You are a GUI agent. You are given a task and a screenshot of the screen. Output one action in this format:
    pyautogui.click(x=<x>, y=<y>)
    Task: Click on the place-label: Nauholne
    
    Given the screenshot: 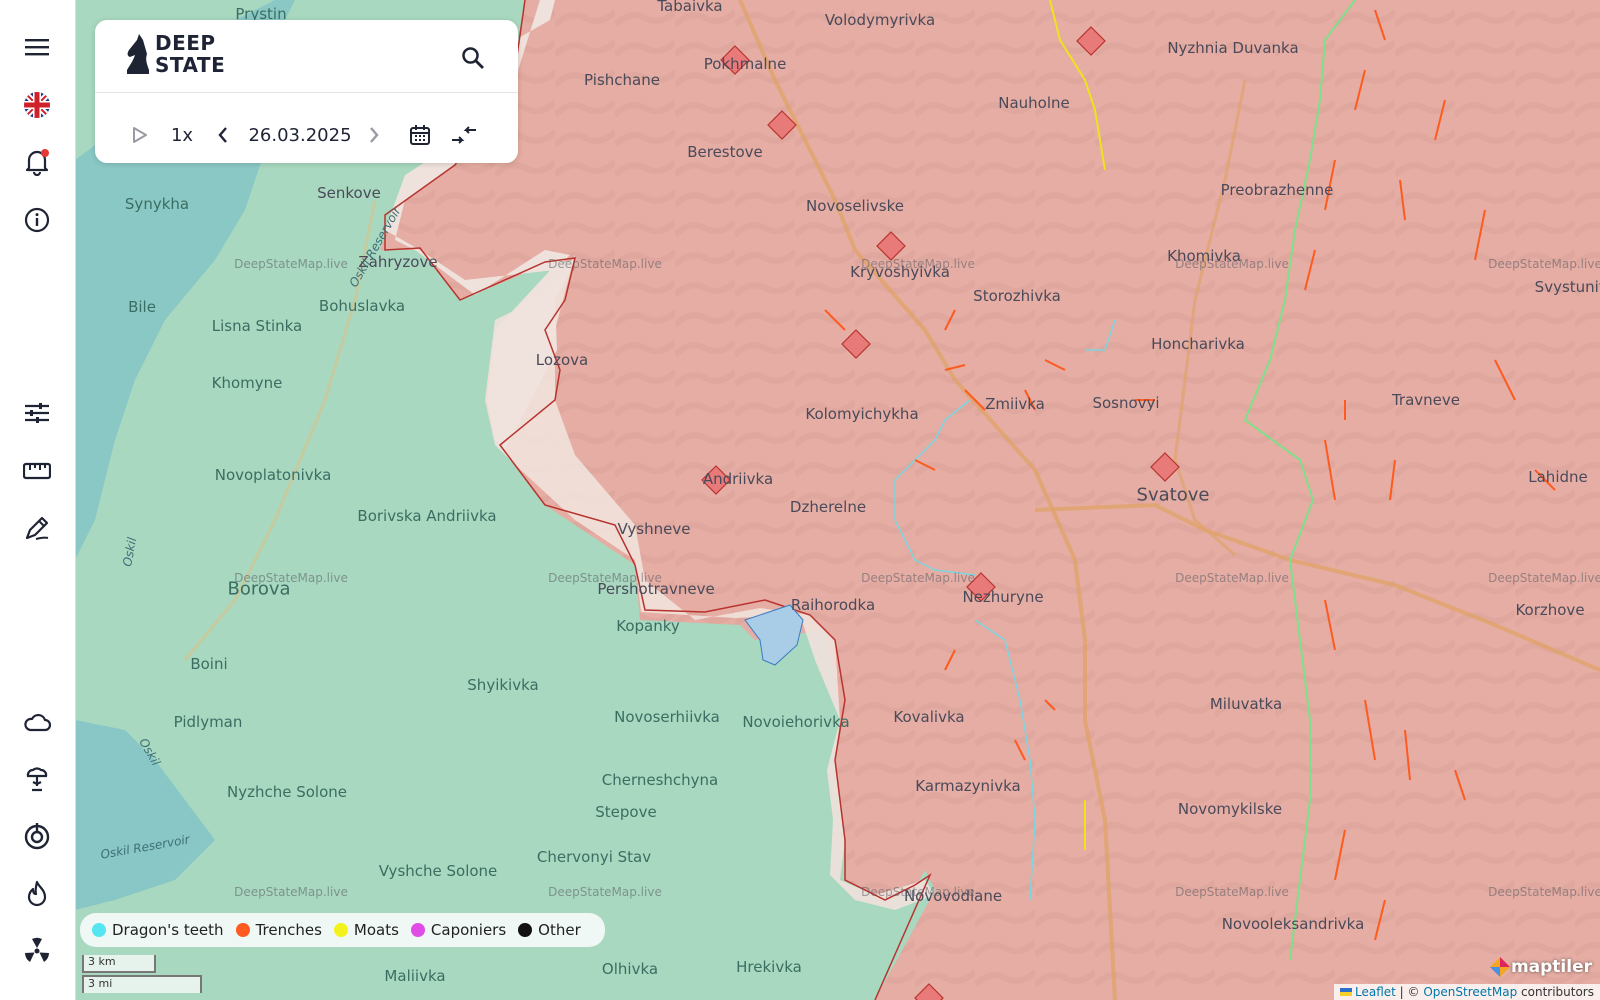 What is the action you would take?
    pyautogui.click(x=1034, y=103)
    